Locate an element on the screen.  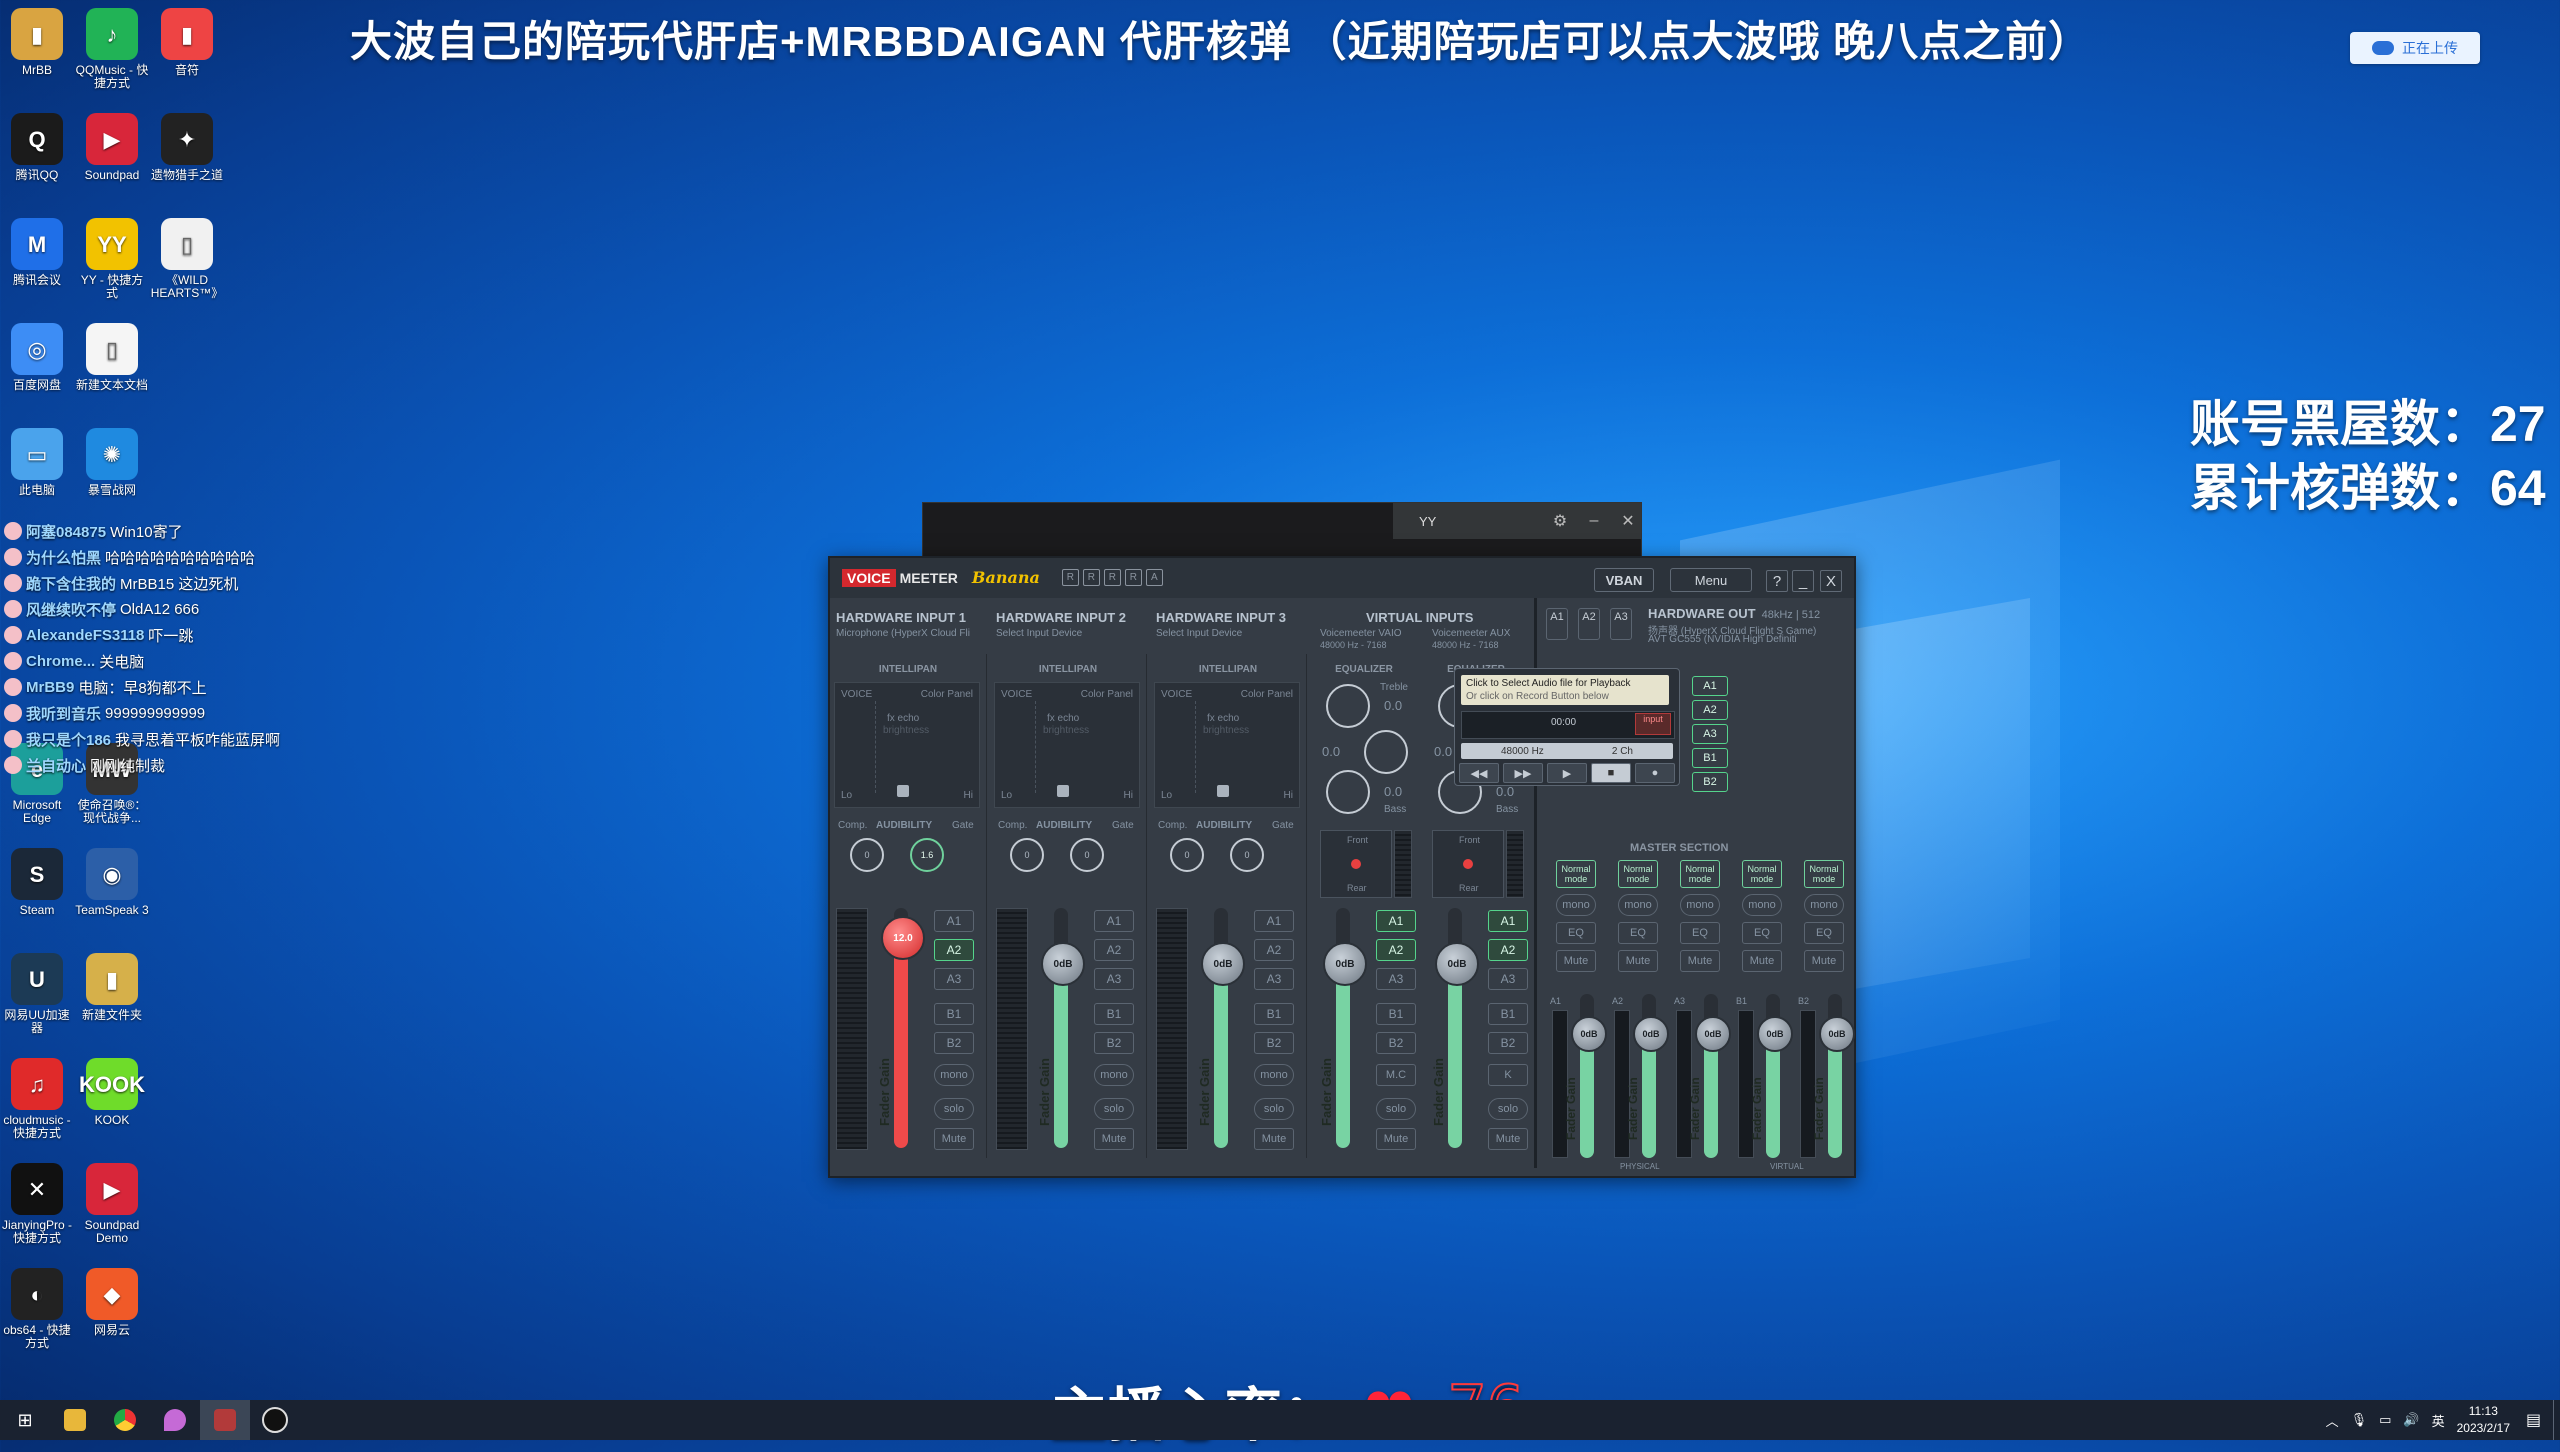
desktop-icon: ◉ TeamSpeak 3 is located at coordinates (112, 882).